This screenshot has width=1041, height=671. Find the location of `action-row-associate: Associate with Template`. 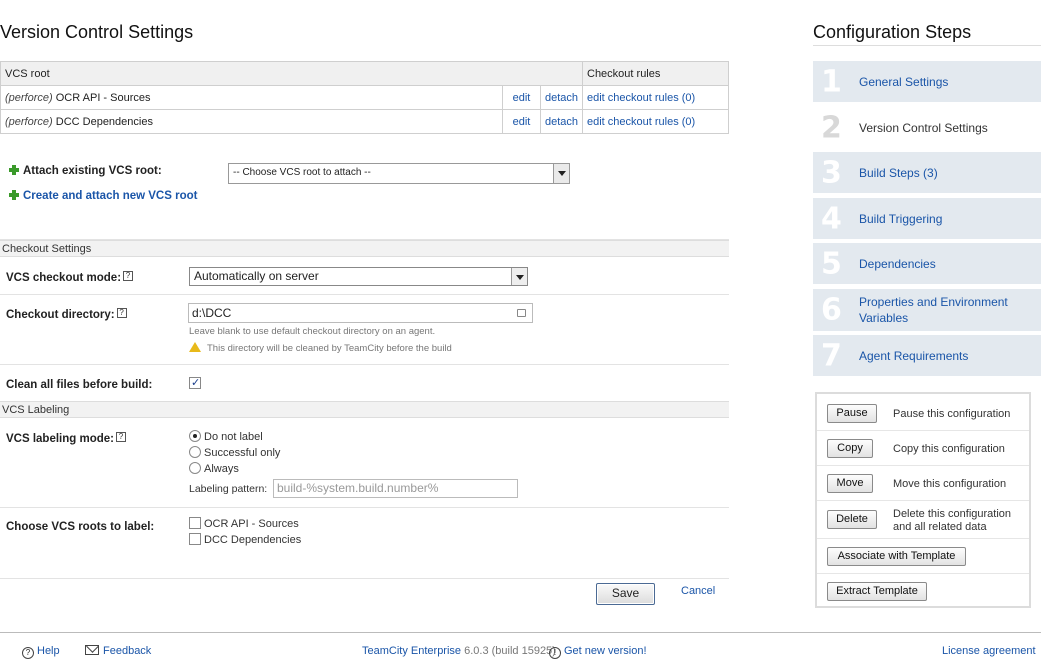

action-row-associate: Associate with Template is located at coordinates (923, 556).